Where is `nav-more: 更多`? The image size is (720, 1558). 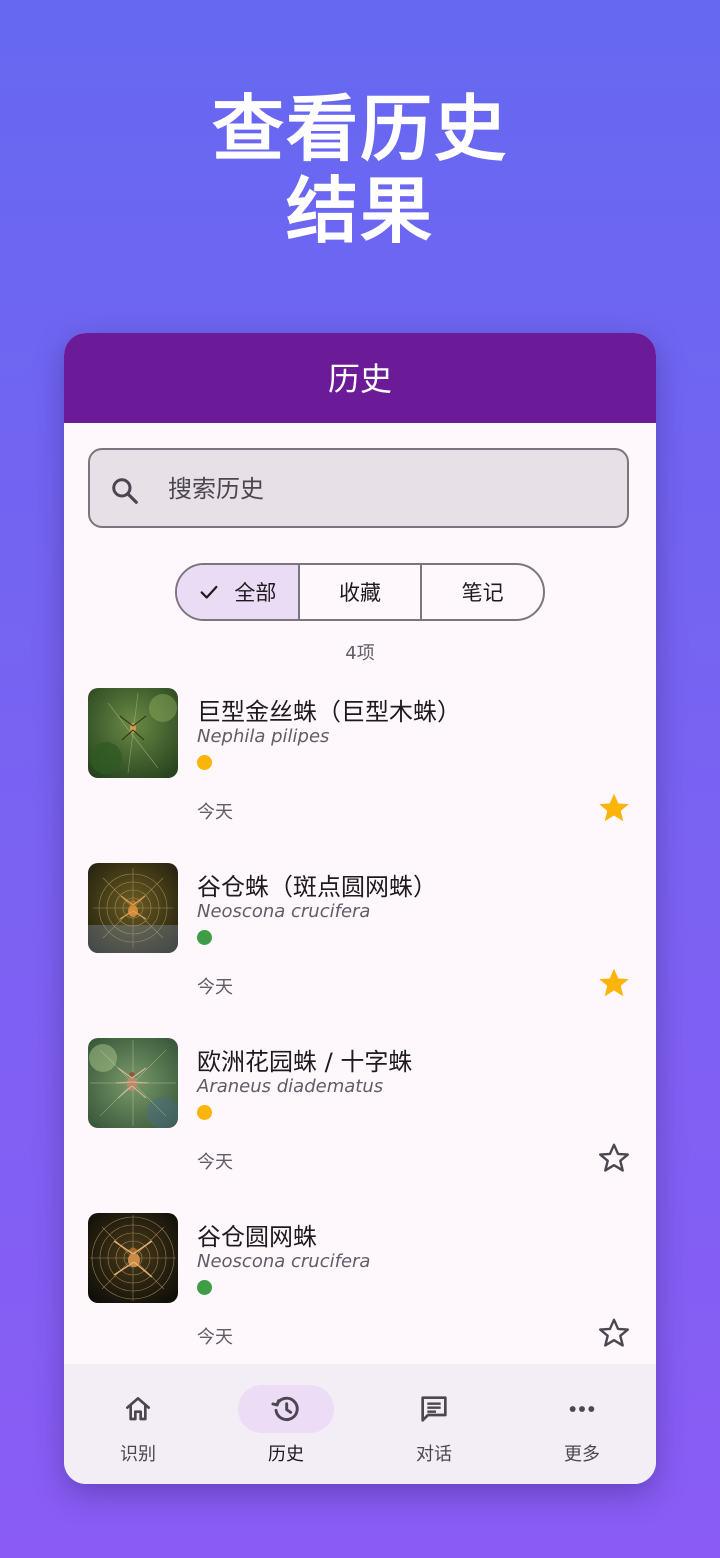 nav-more: 更多 is located at coordinates (582, 1424).